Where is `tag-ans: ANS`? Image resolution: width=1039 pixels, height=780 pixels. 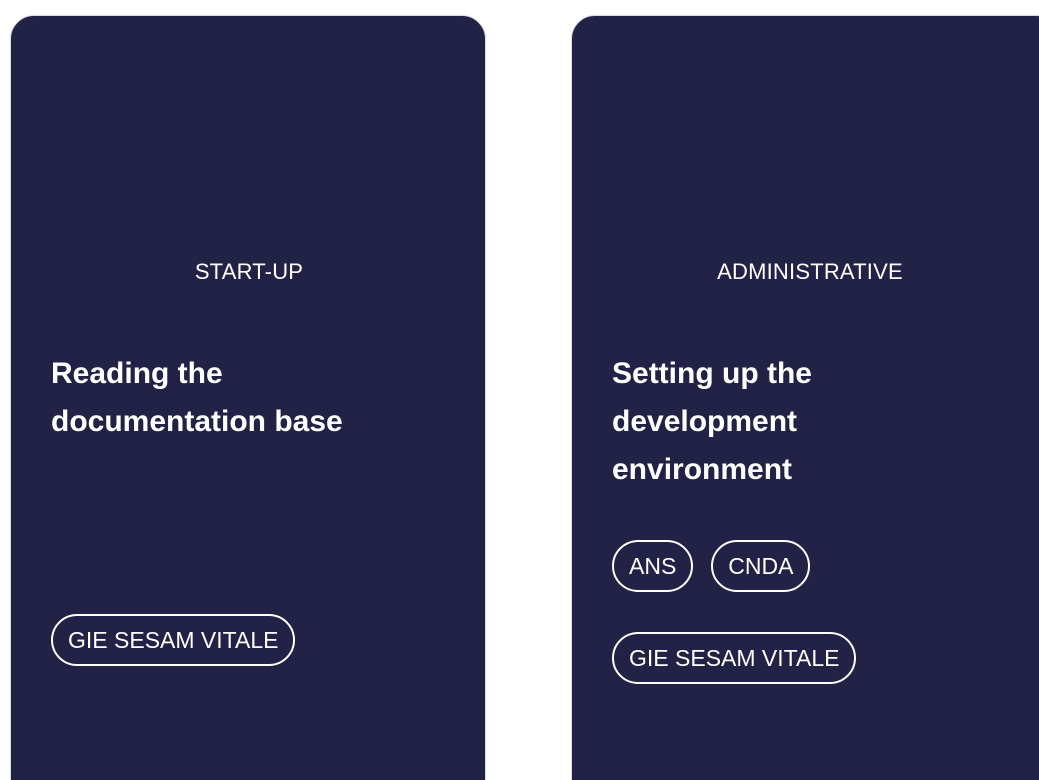
tag-ans: ANS is located at coordinates (653, 566).